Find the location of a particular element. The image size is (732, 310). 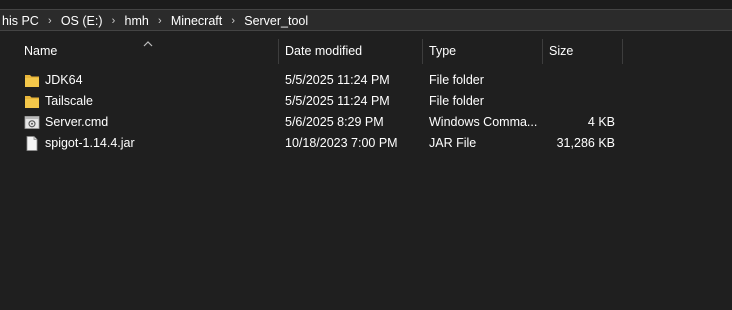

breadcrumb-item-server-tool: Server_tool is located at coordinates (276, 21).